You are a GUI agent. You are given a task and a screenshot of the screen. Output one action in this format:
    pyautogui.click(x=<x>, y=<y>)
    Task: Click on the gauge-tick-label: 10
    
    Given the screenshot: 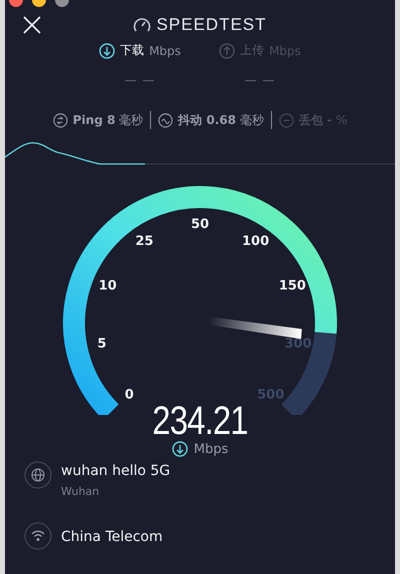 What is the action you would take?
    pyautogui.click(x=107, y=286)
    